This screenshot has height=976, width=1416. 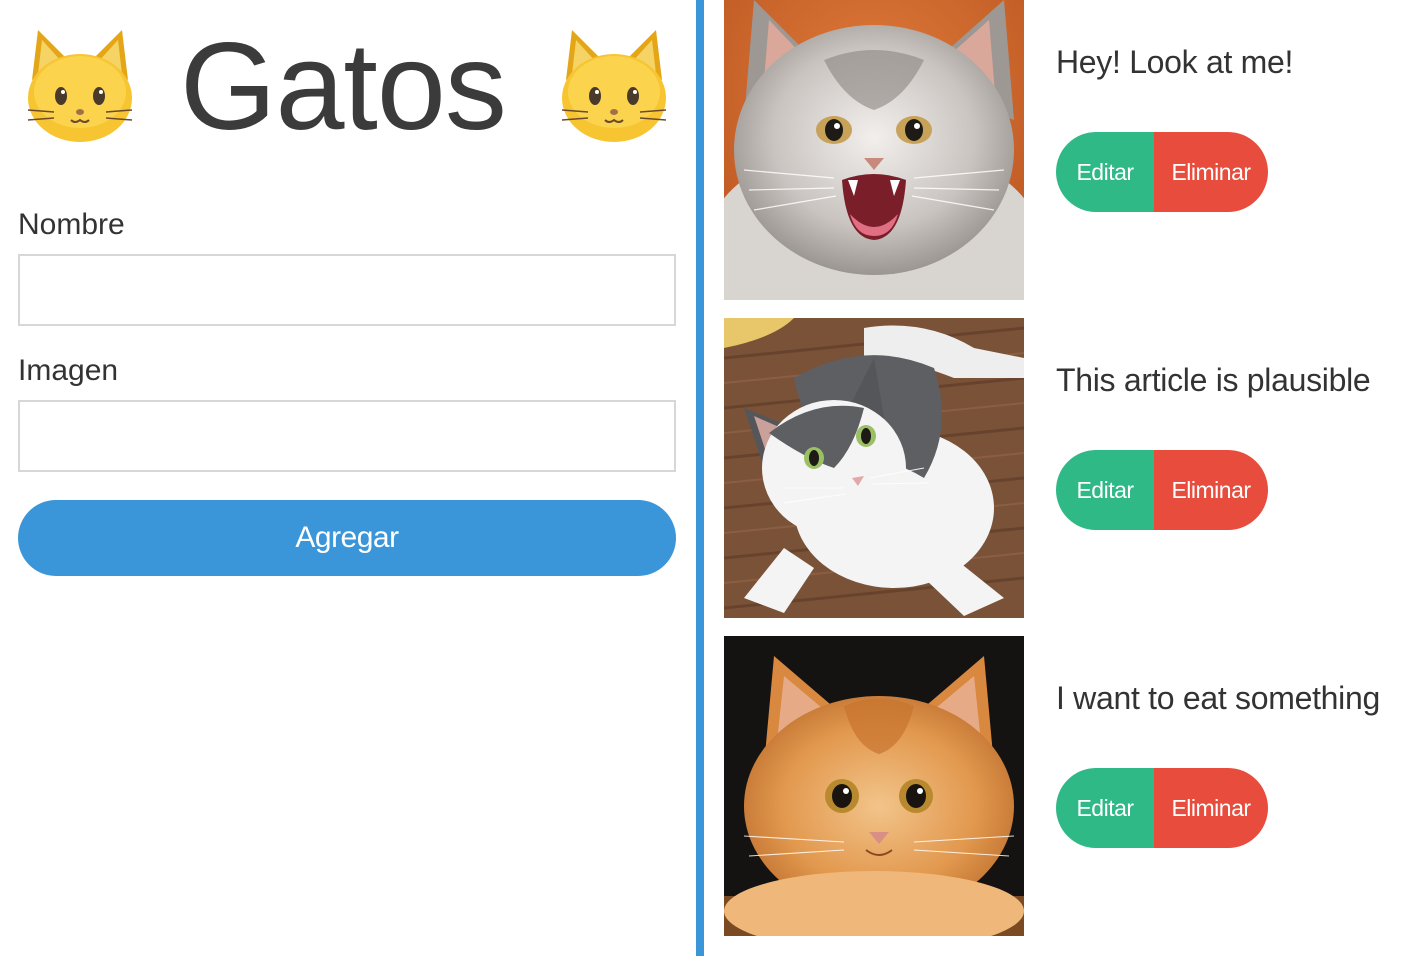 I want to click on panel-divider, so click(x=700, y=478).